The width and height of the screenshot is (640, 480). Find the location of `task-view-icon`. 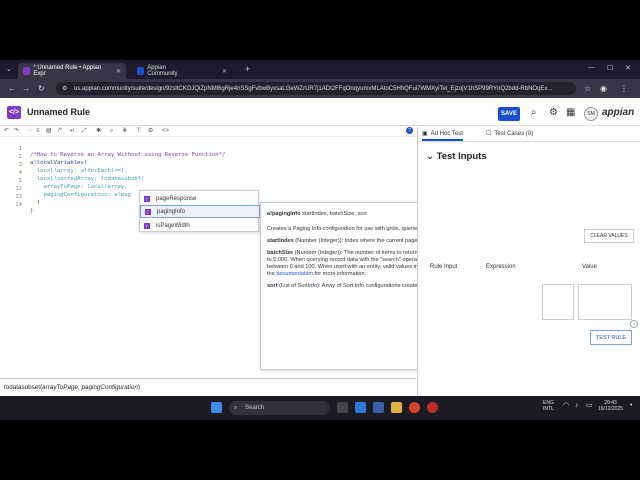

task-view-icon is located at coordinates (342, 407).